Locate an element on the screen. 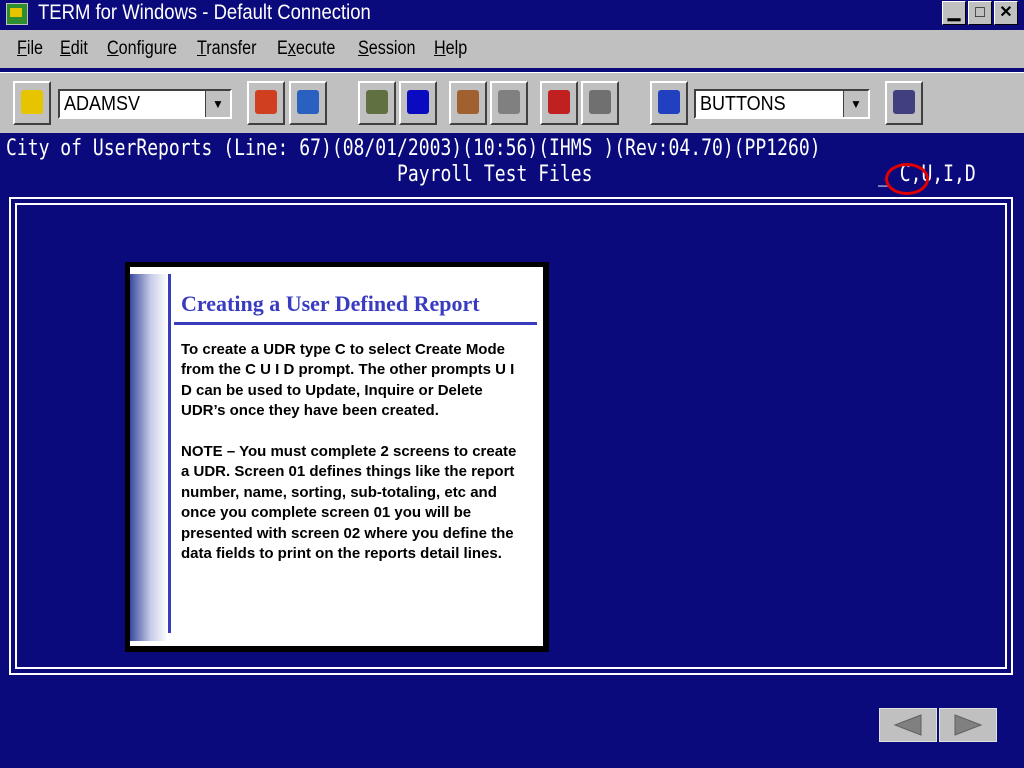 This screenshot has width=1024, height=768. menu-file-mnemonic: F is located at coordinates (22, 48).